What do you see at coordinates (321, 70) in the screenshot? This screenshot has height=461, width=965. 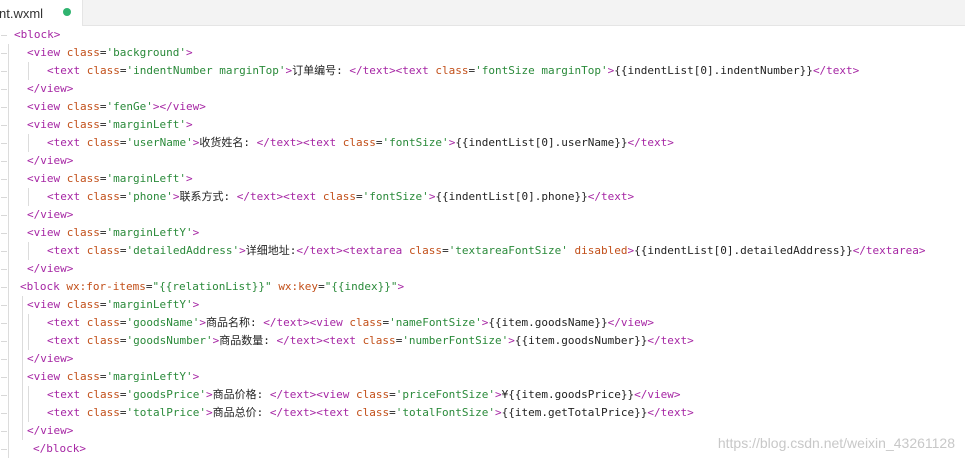 I see `code-token: 订单编号:` at bounding box center [321, 70].